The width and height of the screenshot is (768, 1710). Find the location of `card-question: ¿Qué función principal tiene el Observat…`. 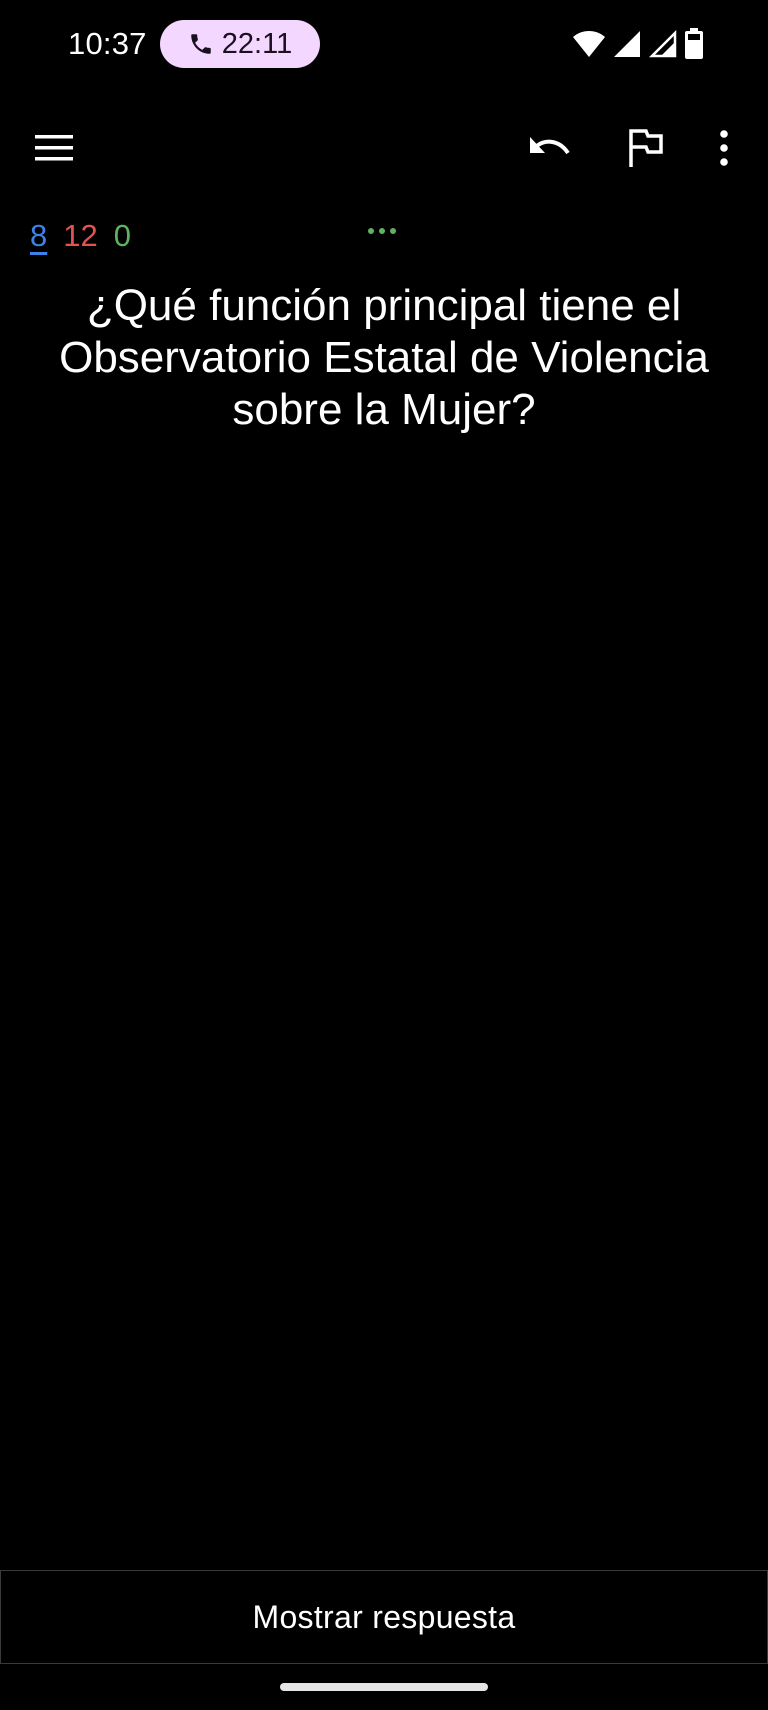

card-question: ¿Qué función principal tiene el Observat… is located at coordinates (384, 357).